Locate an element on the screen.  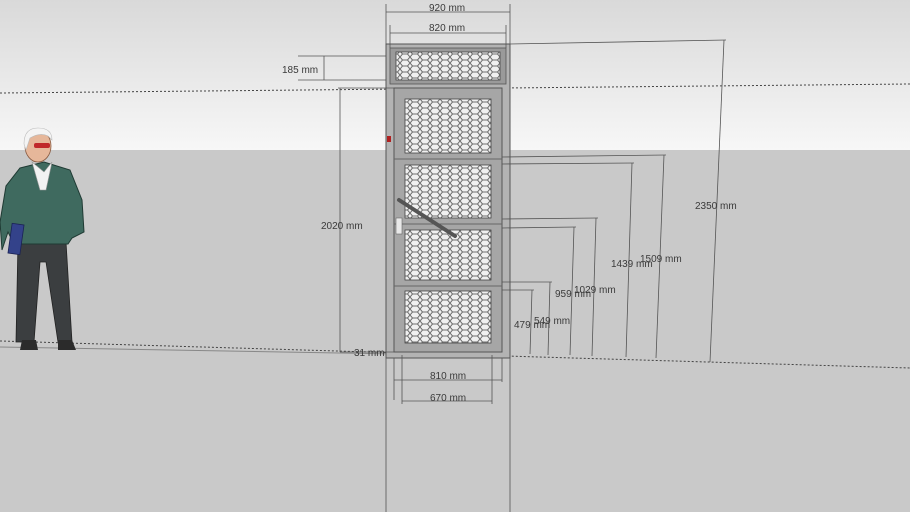
dim-label-2350: 2350 mm is located at coordinates (716, 206).